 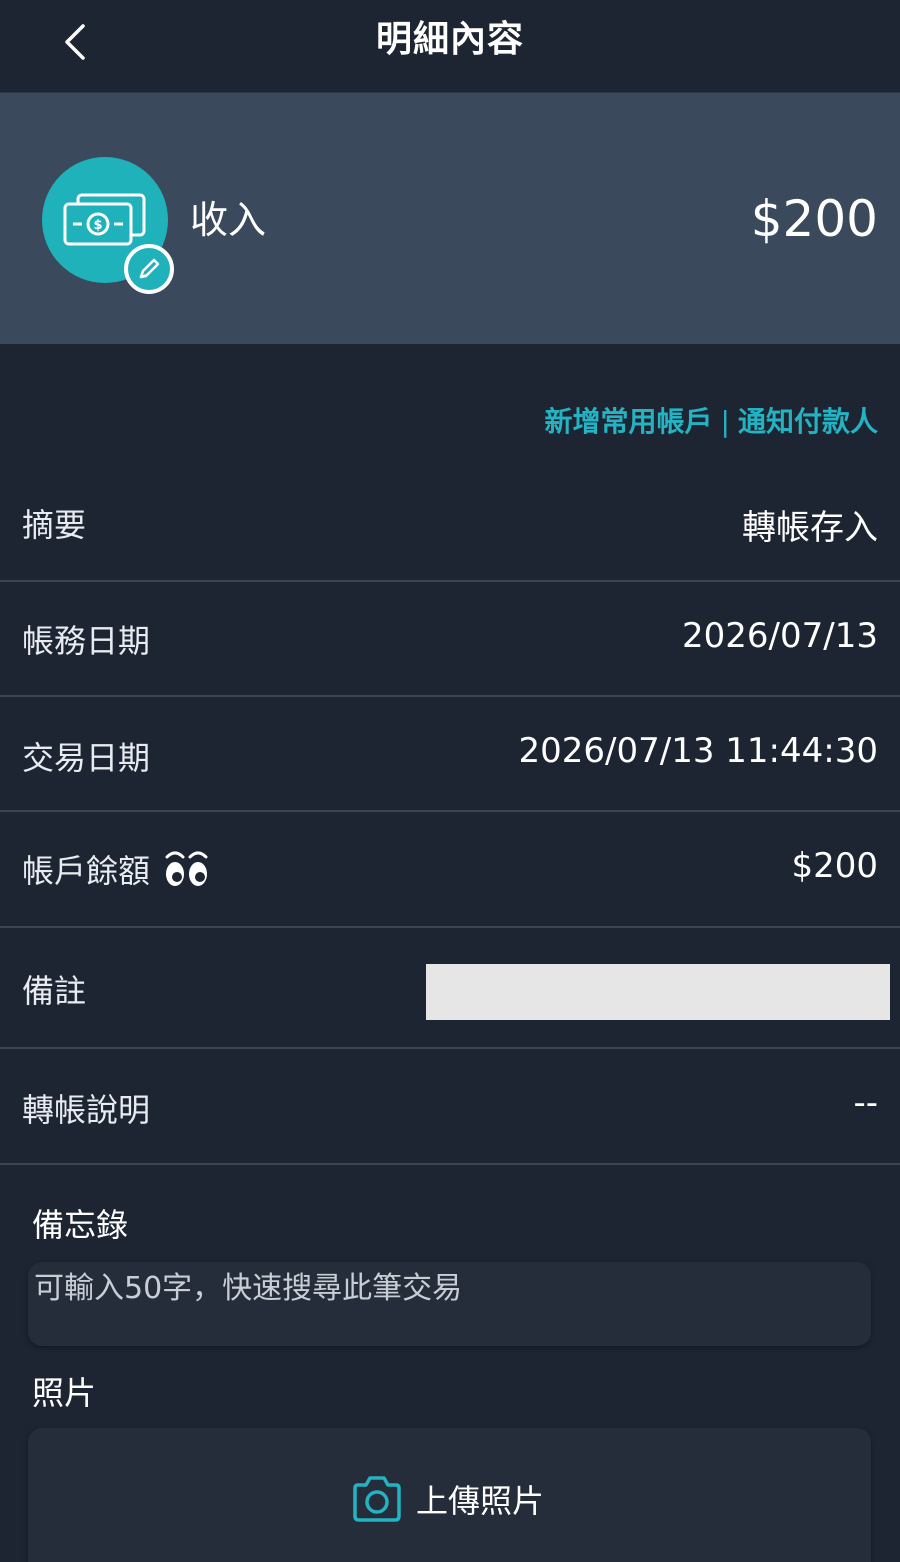 I want to click on detail-row-transfer-note: 轉帳說明 --, so click(x=450, y=1107).